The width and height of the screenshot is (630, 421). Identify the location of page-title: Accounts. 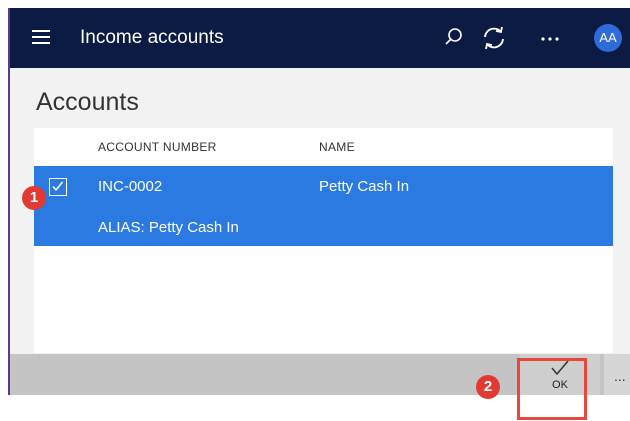
(87, 102).